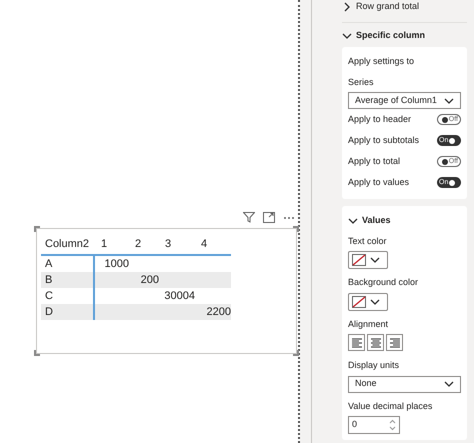 The width and height of the screenshot is (474, 443). I want to click on field-label: Series, so click(361, 82).